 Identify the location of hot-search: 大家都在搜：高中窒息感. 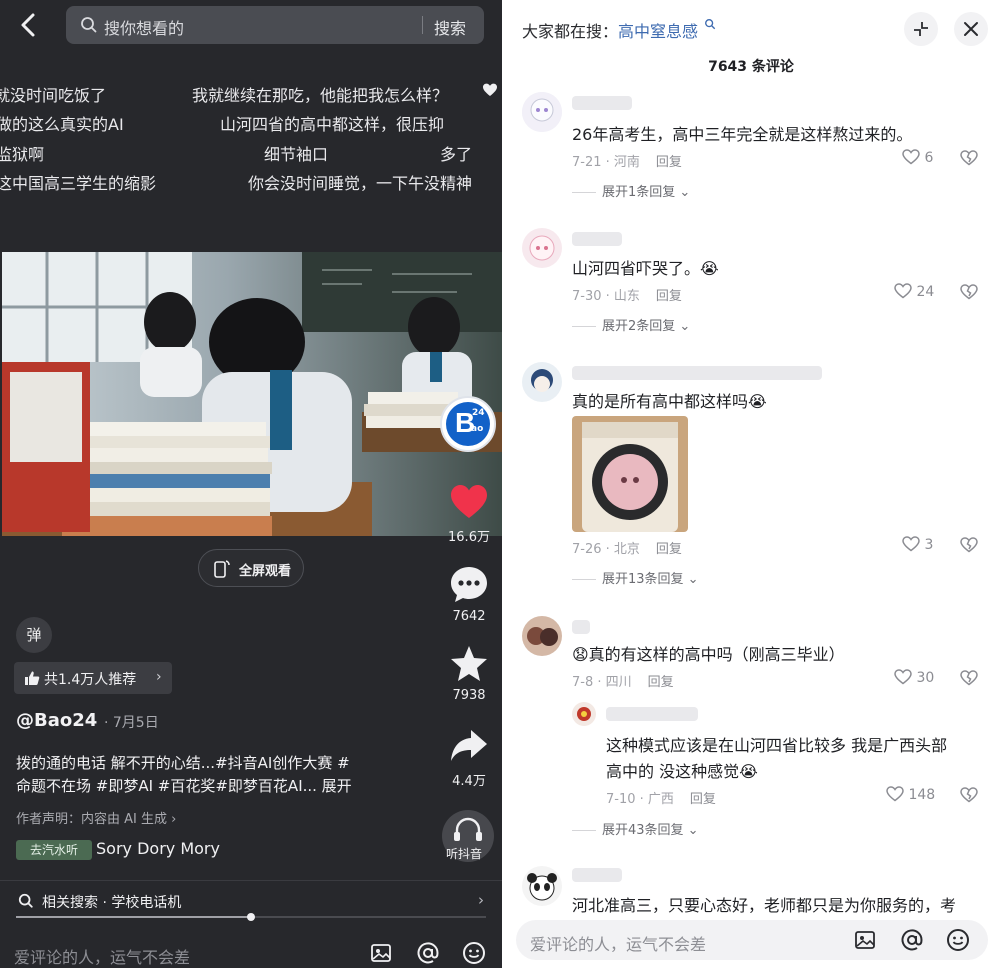
(619, 30).